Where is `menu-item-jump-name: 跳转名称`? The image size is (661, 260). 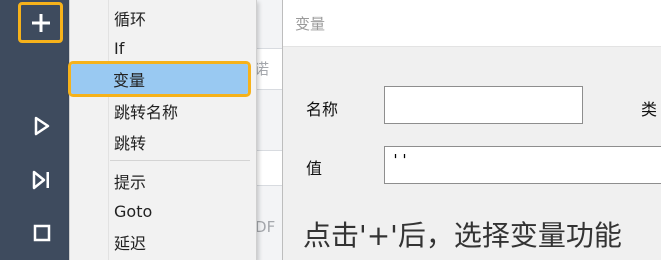
menu-item-jump-name: 跳转名称 is located at coordinates (161, 111).